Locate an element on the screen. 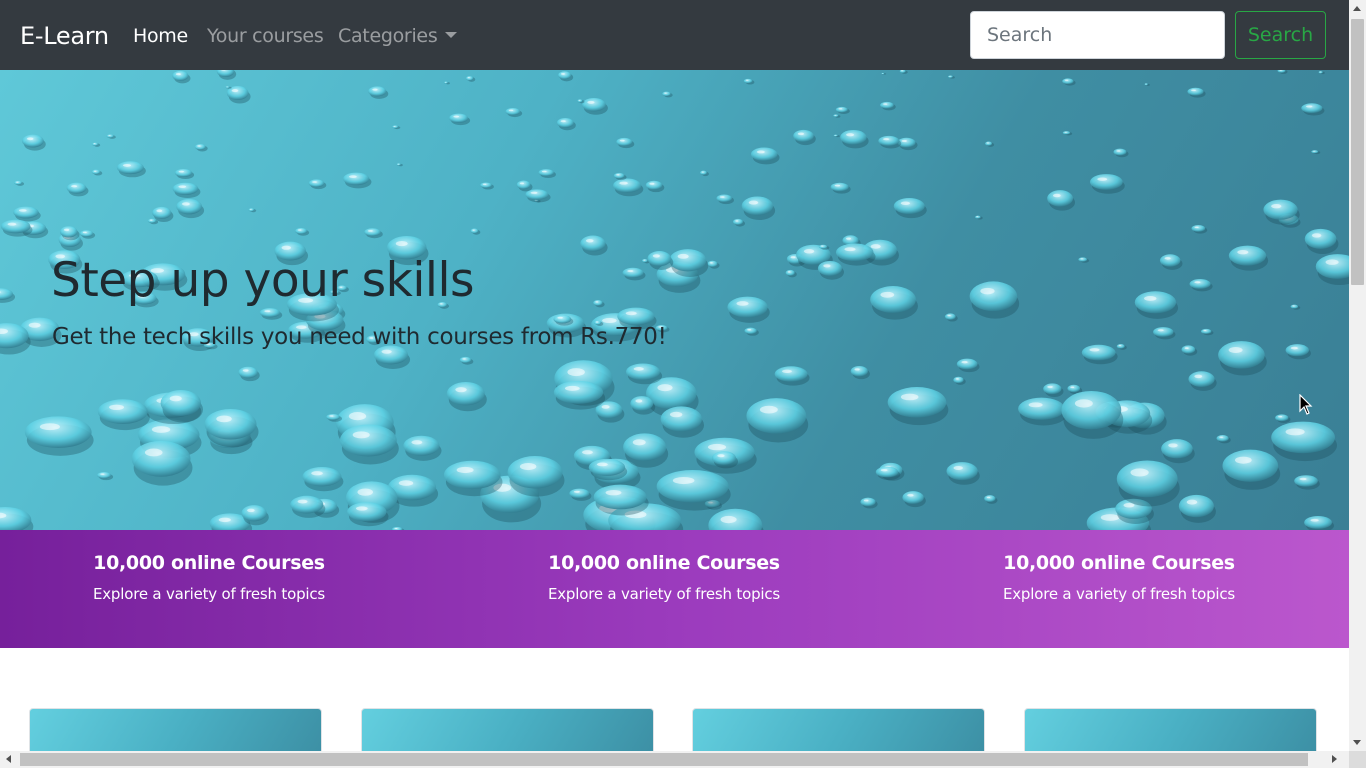 This screenshot has width=1366, height=768. brand-logo: E-Learn is located at coordinates (64, 36).